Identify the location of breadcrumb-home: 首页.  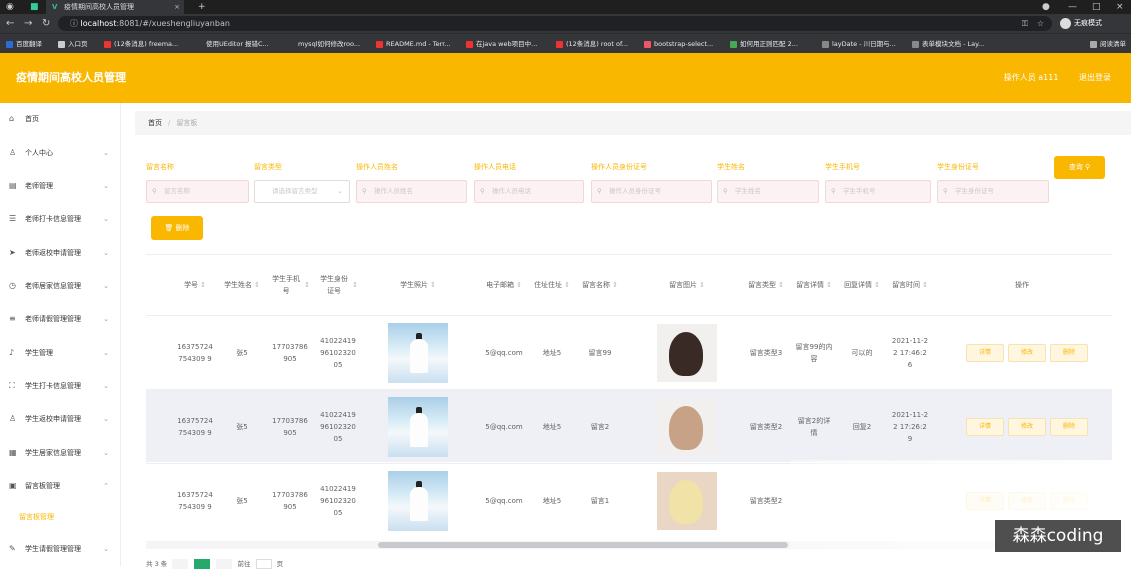
(155, 123).